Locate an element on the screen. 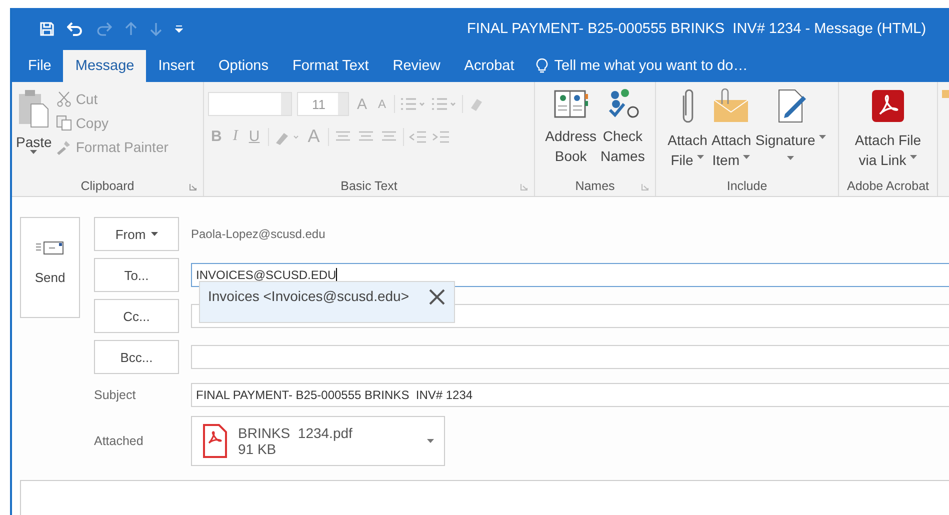 Image resolution: width=949 pixels, height=515 pixels. recipient-field: INVOICES@SCUSD.EDU is located at coordinates (570, 275).